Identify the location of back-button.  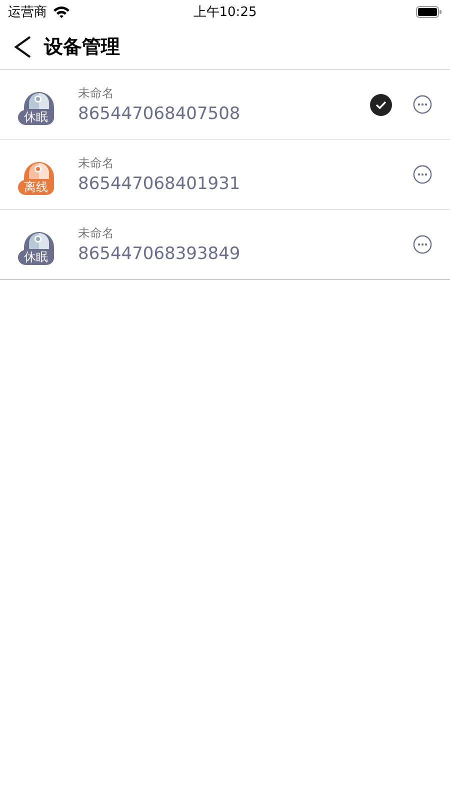
(22, 46).